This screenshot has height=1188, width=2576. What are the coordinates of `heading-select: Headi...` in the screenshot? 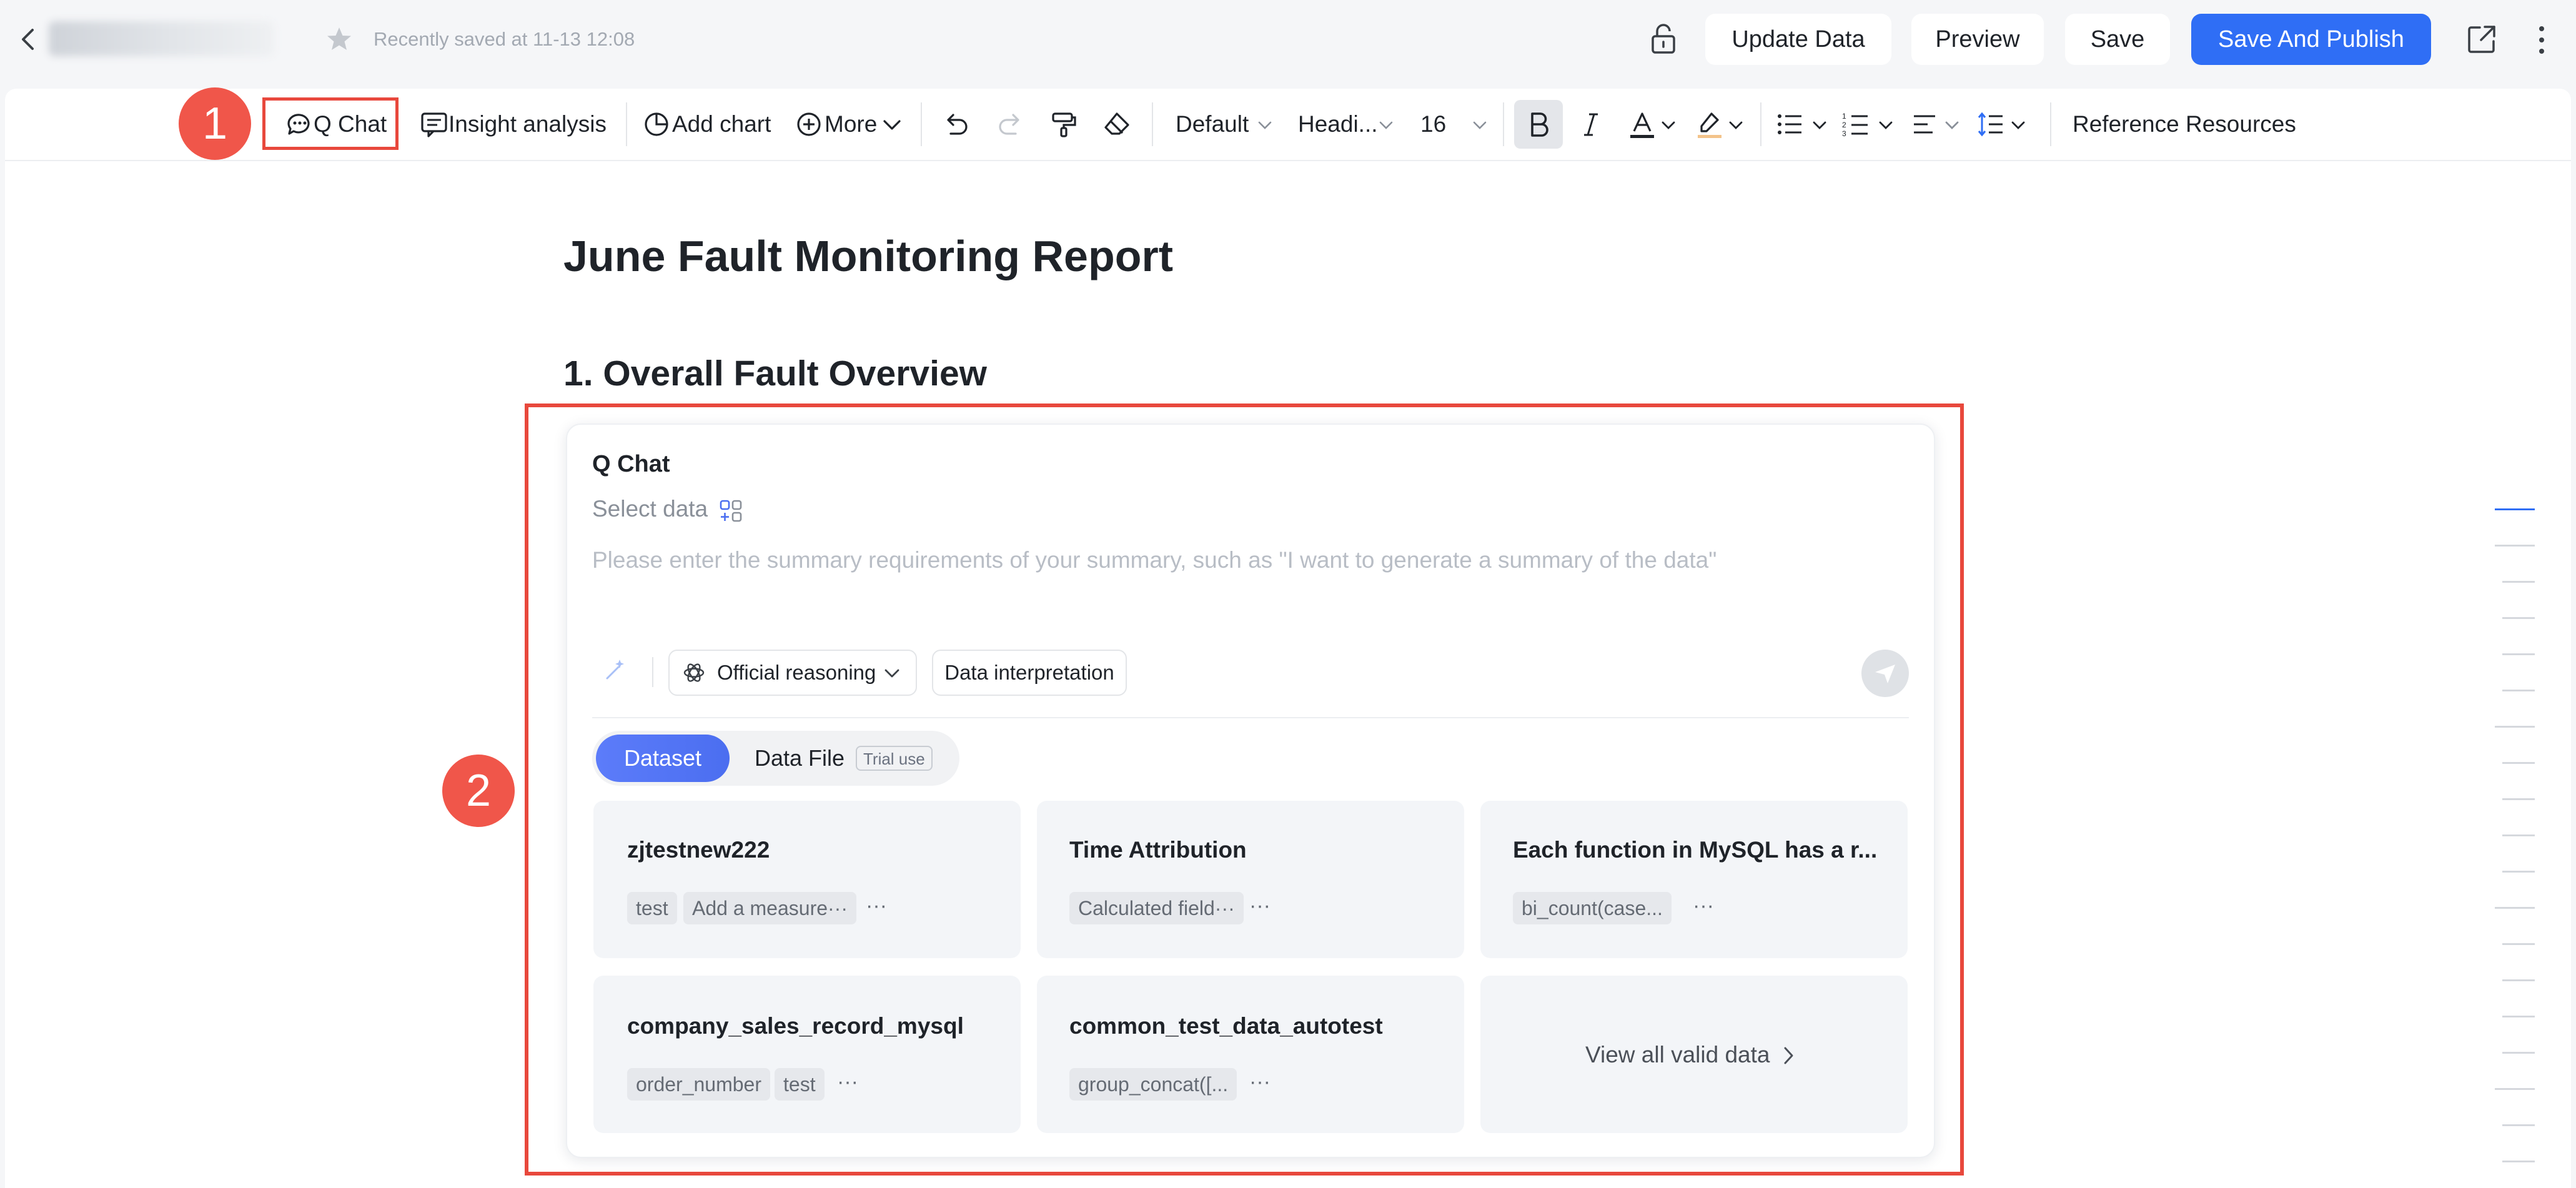 It's located at (1338, 124).